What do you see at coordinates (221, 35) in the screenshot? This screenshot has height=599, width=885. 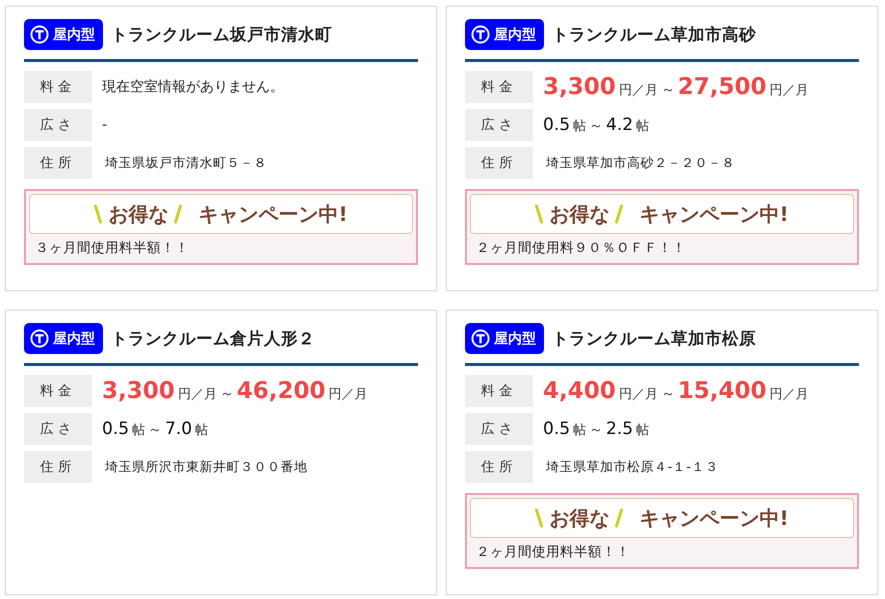 I see `listing-title: トランクルーム坂戸市清水町` at bounding box center [221, 35].